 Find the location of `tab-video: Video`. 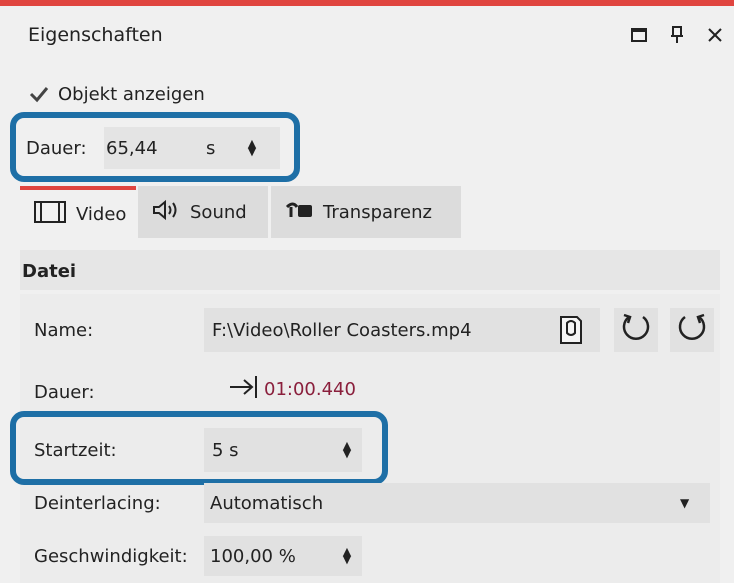

tab-video: Video is located at coordinates (78, 212).